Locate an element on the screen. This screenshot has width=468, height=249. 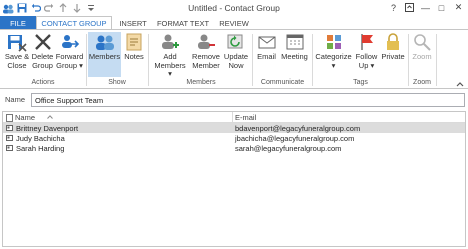
categorize-button: Categorize ▾ is located at coordinates (333, 51).